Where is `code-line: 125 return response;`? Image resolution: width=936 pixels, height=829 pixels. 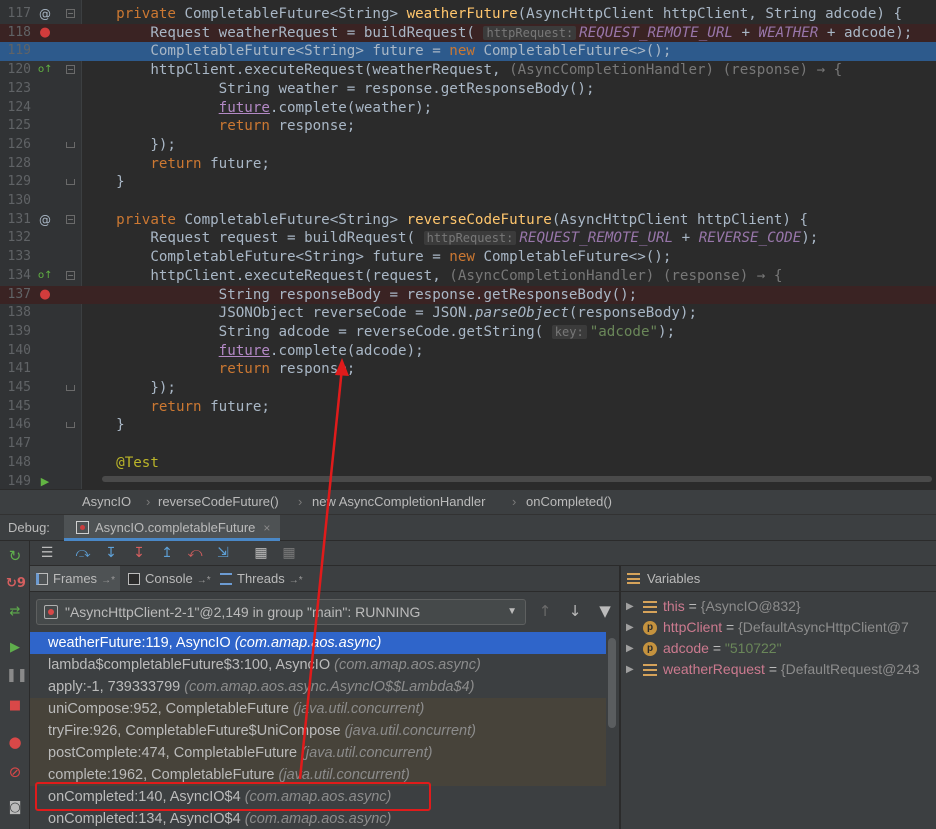 code-line: 125 return response; is located at coordinates (468, 126).